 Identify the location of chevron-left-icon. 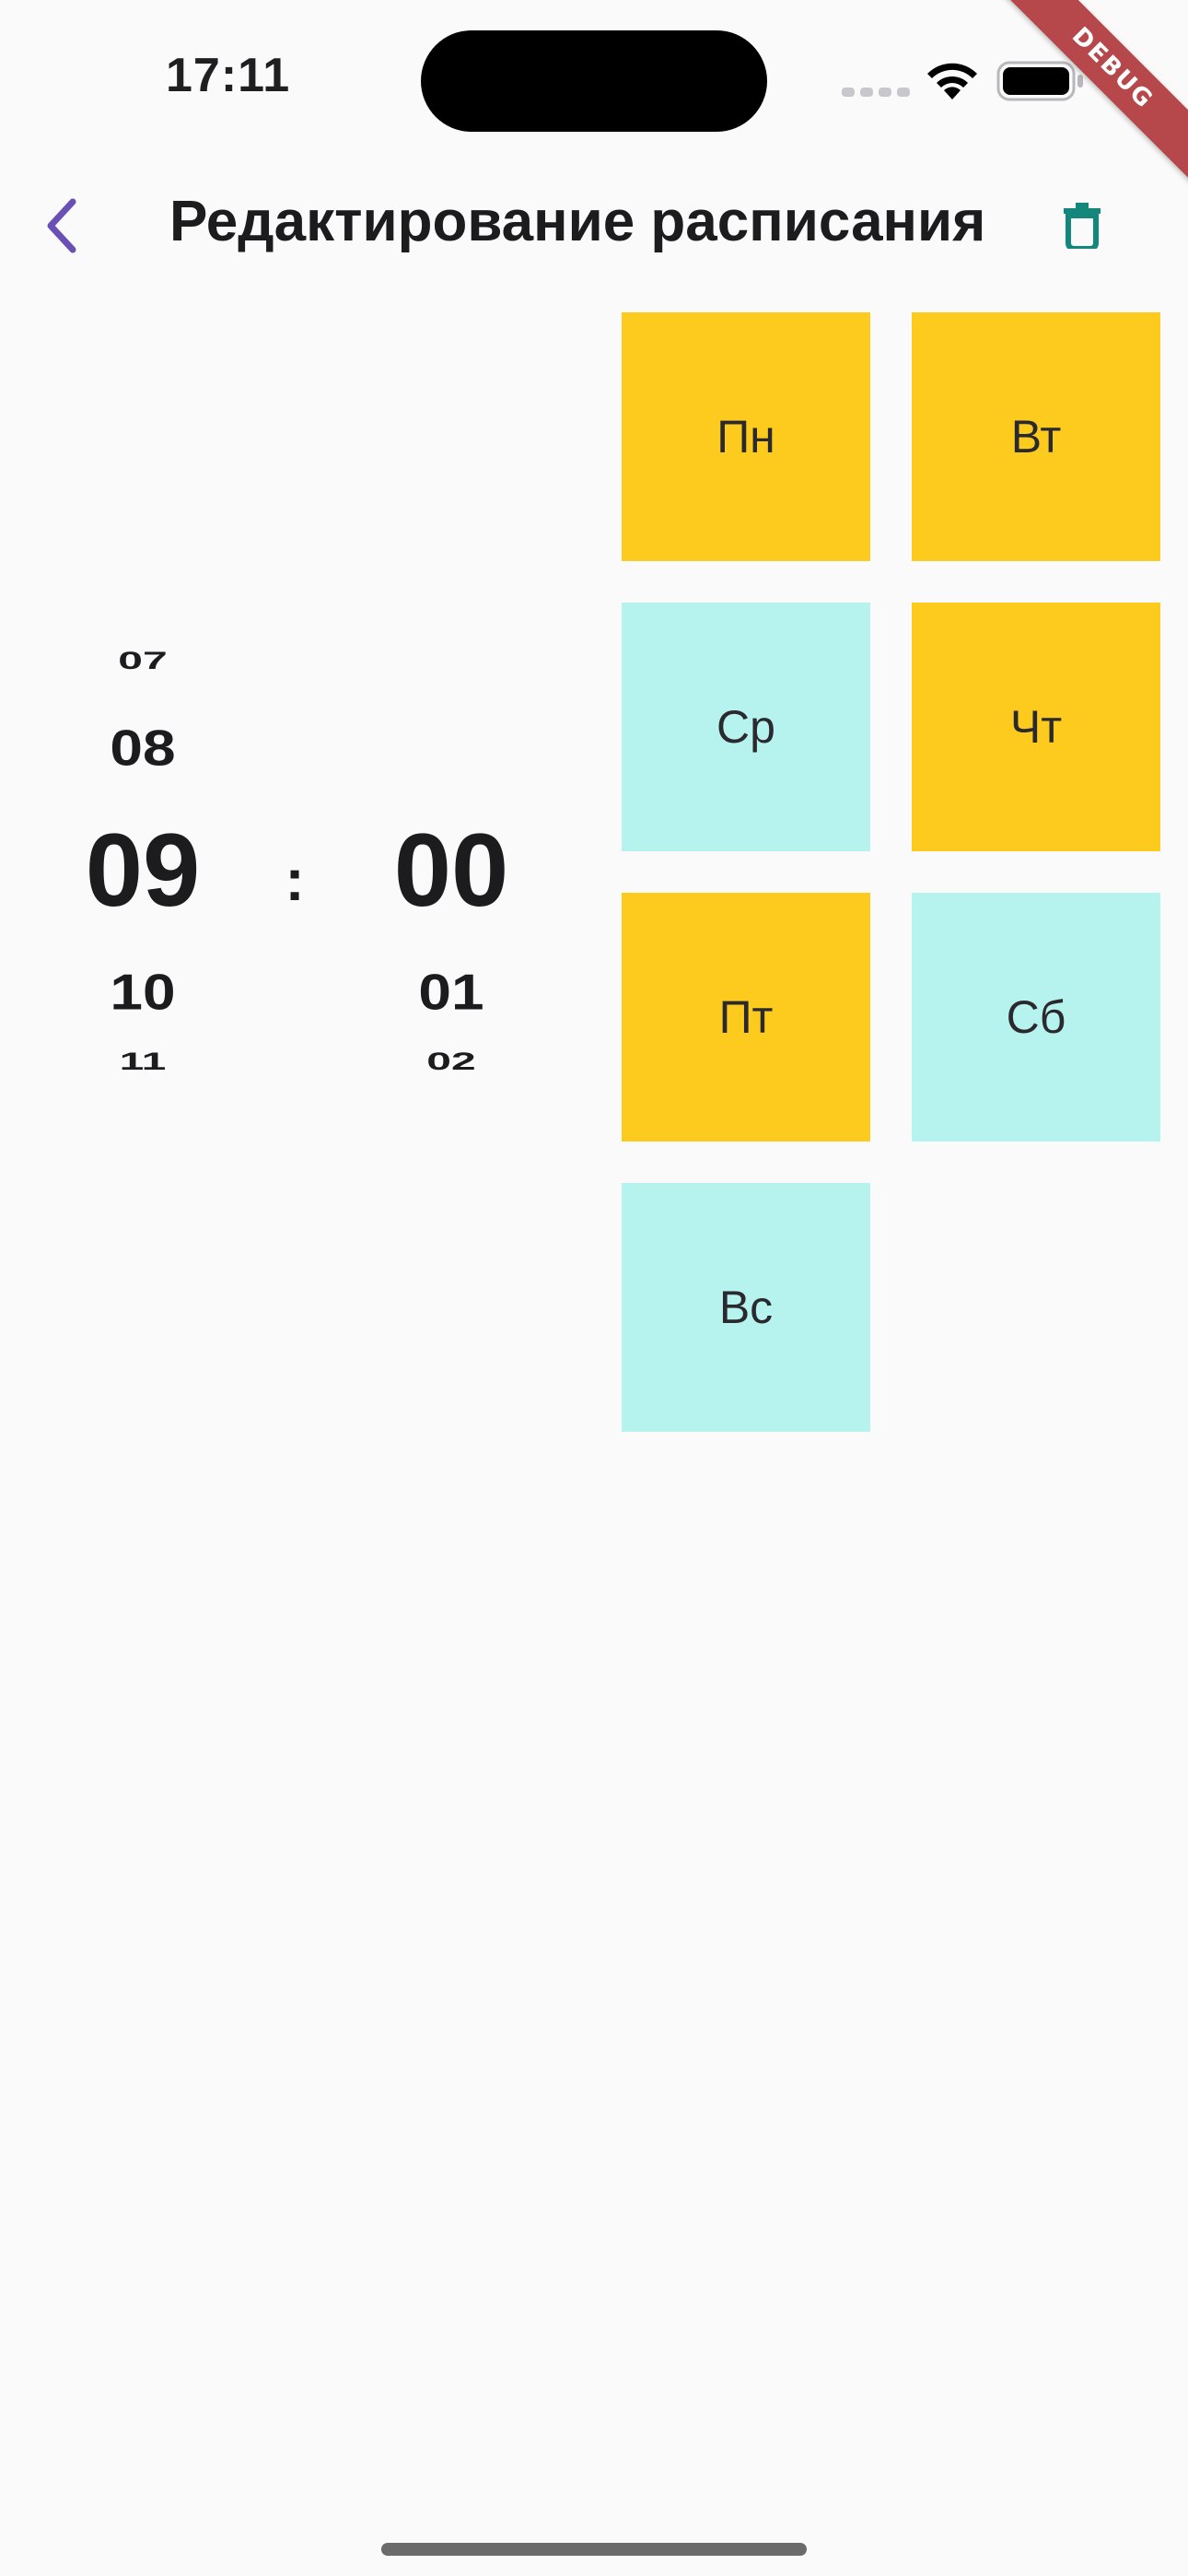
(61, 225).